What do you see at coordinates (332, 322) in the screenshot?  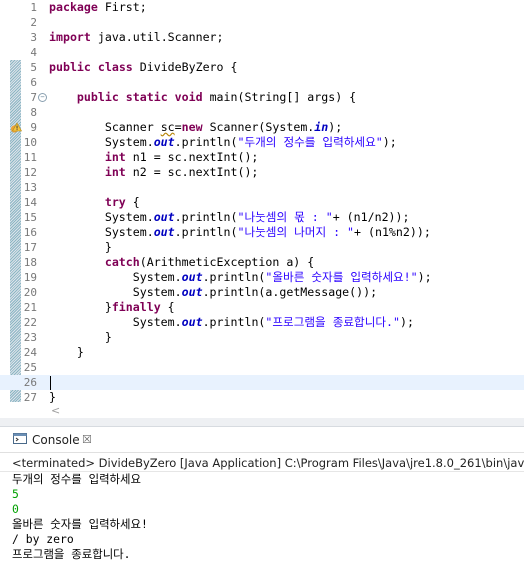 I see `code-token: "프로그램을 종료합니다."` at bounding box center [332, 322].